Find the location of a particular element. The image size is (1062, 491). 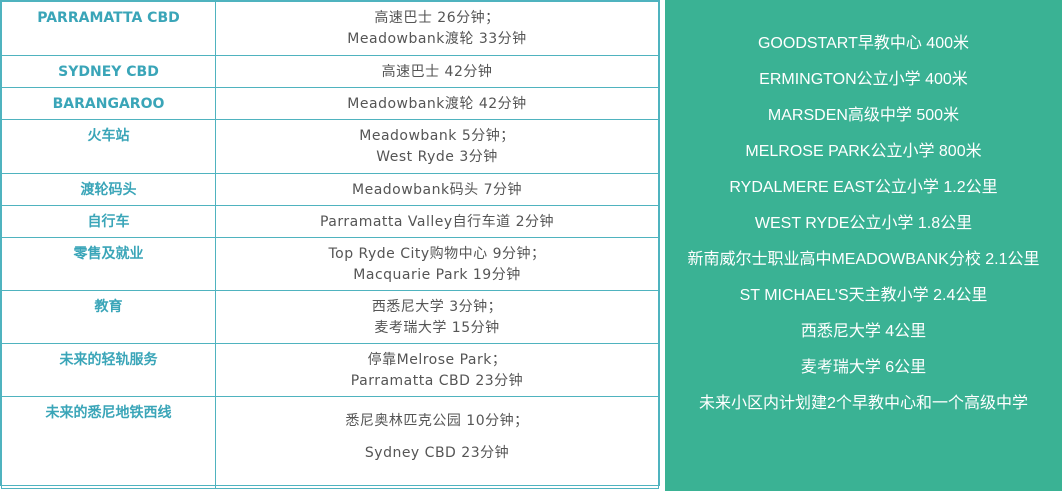

panel-item: ERMINGTON公立小学 400米 is located at coordinates (863, 79).